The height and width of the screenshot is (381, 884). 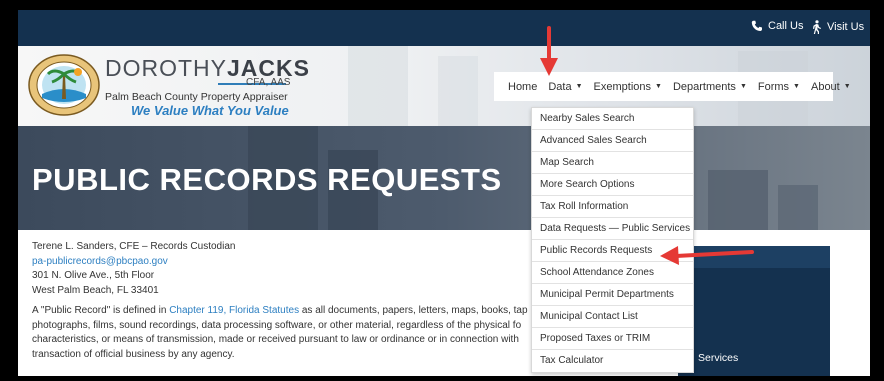 I want to click on brand-slogan: We Value What You Value, so click(x=210, y=110).